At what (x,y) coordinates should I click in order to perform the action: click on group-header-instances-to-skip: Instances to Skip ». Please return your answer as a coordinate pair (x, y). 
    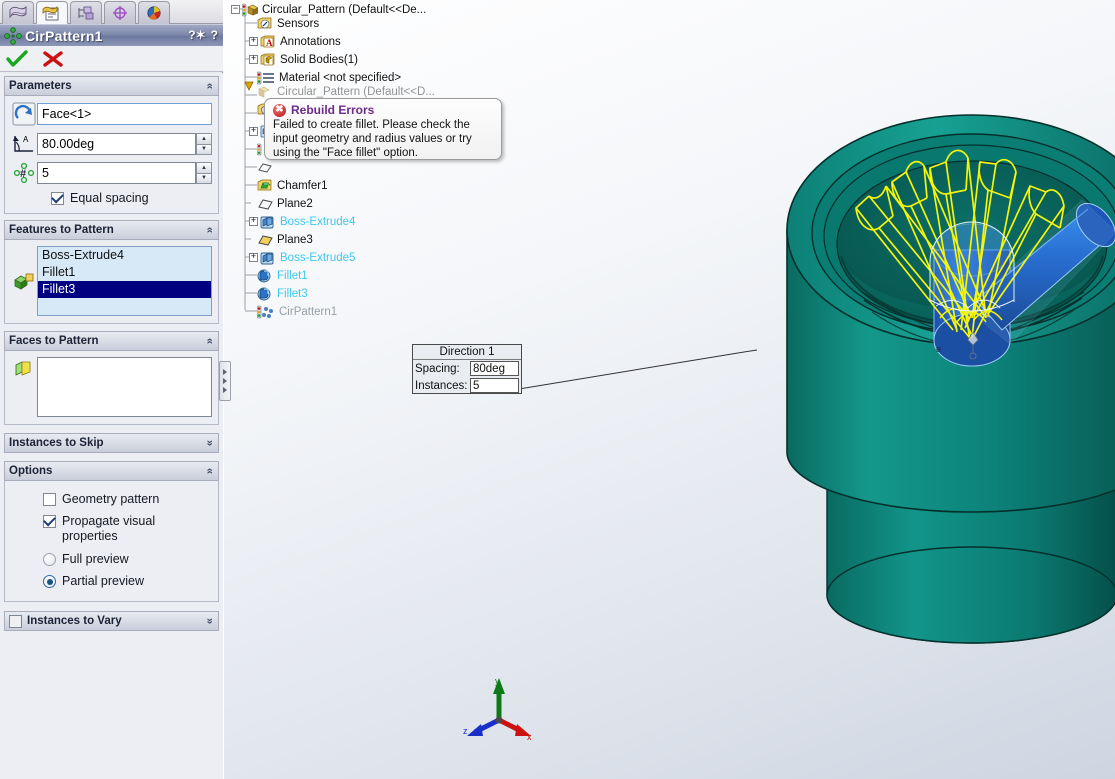
    Looking at the image, I should click on (111, 443).